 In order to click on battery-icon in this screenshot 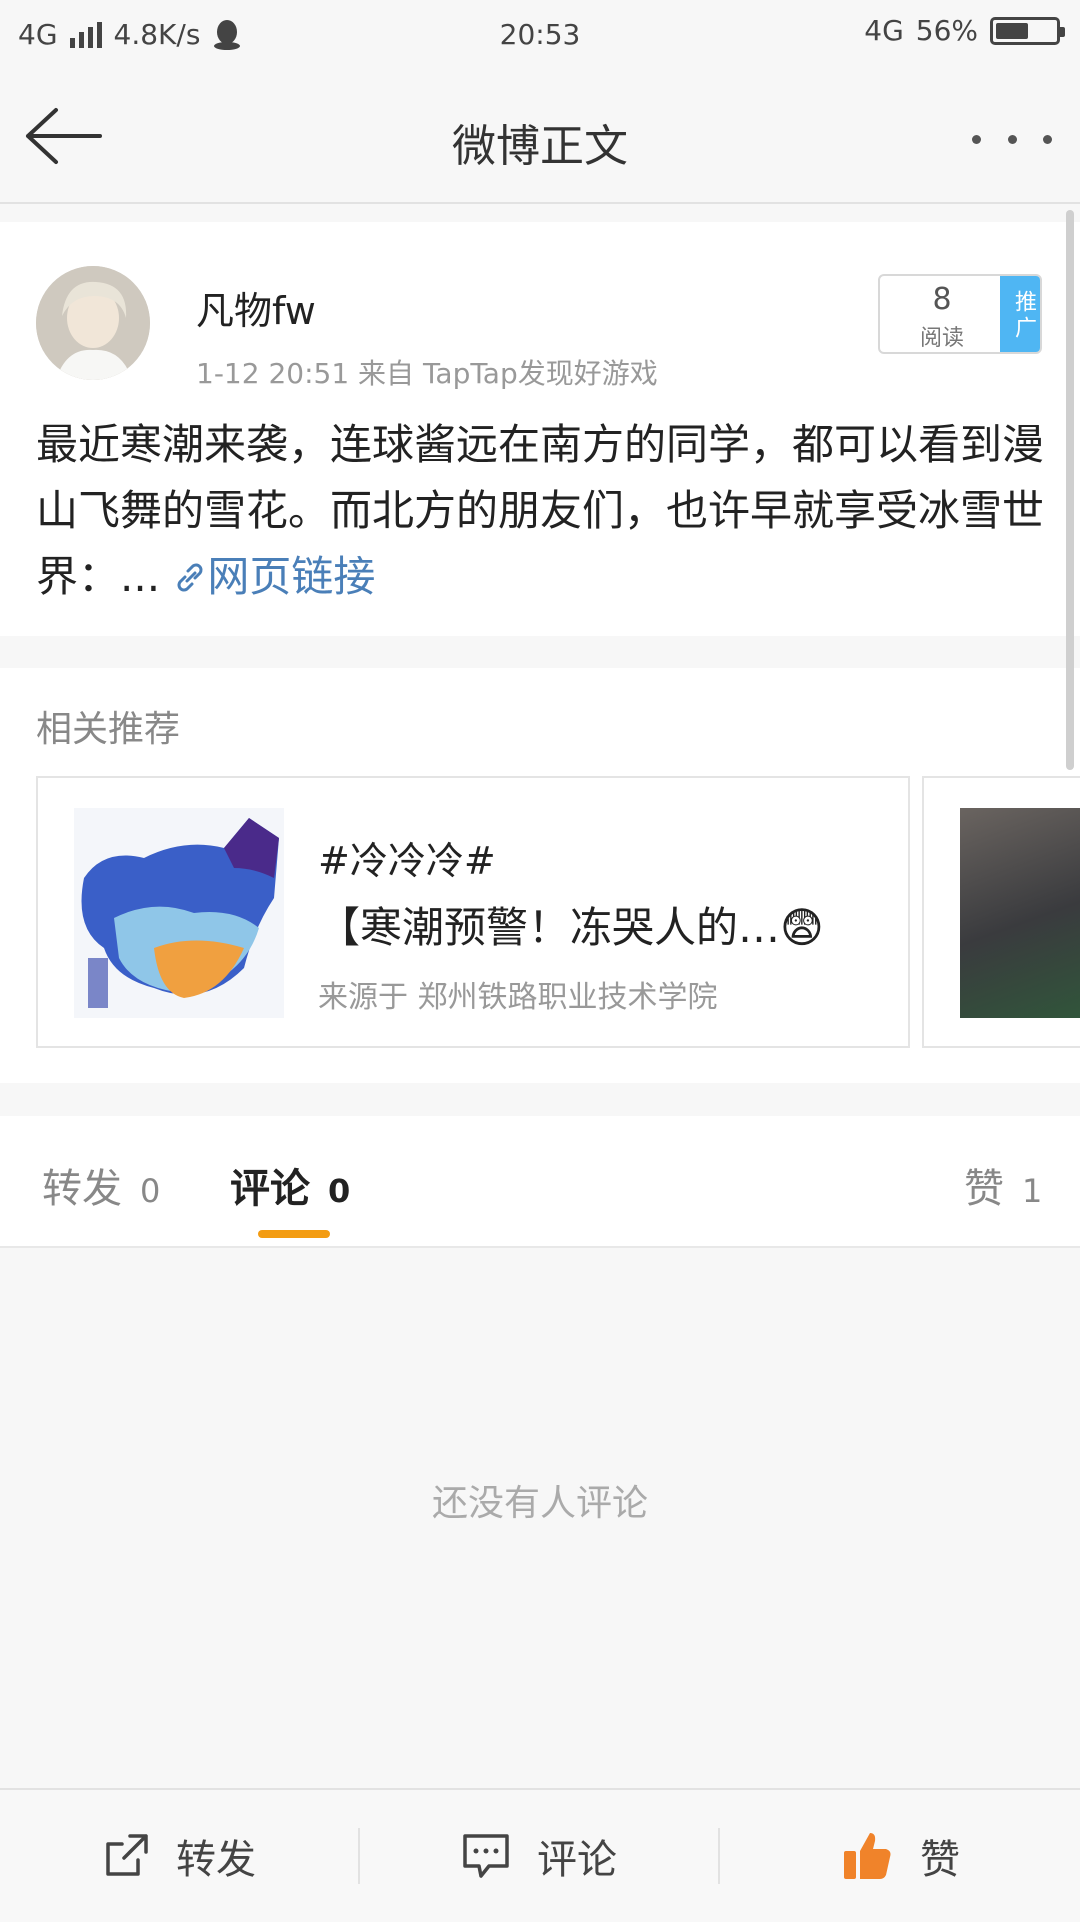, I will do `click(1027, 30)`.